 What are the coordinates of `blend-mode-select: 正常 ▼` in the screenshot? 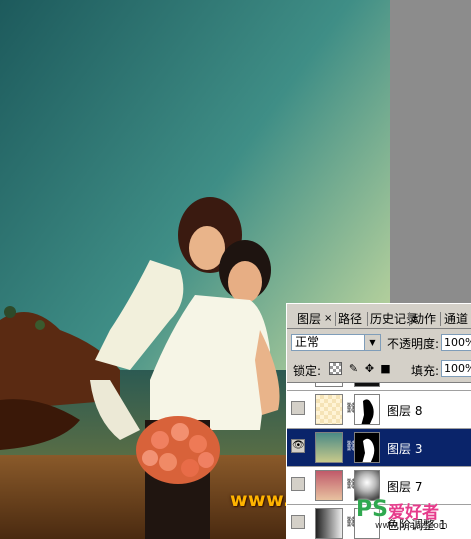 It's located at (336, 342).